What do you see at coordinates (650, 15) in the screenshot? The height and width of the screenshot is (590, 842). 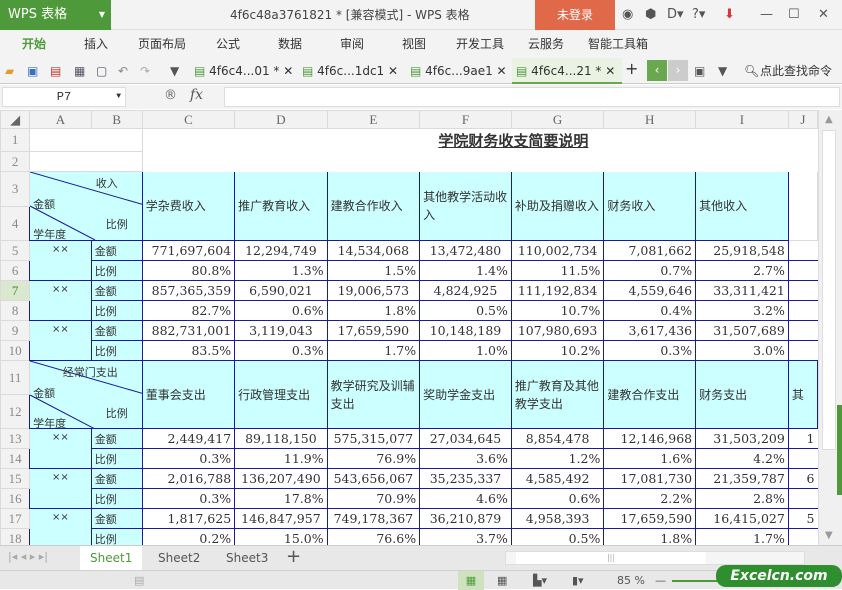 I see `settings-icon: ⬢` at bounding box center [650, 15].